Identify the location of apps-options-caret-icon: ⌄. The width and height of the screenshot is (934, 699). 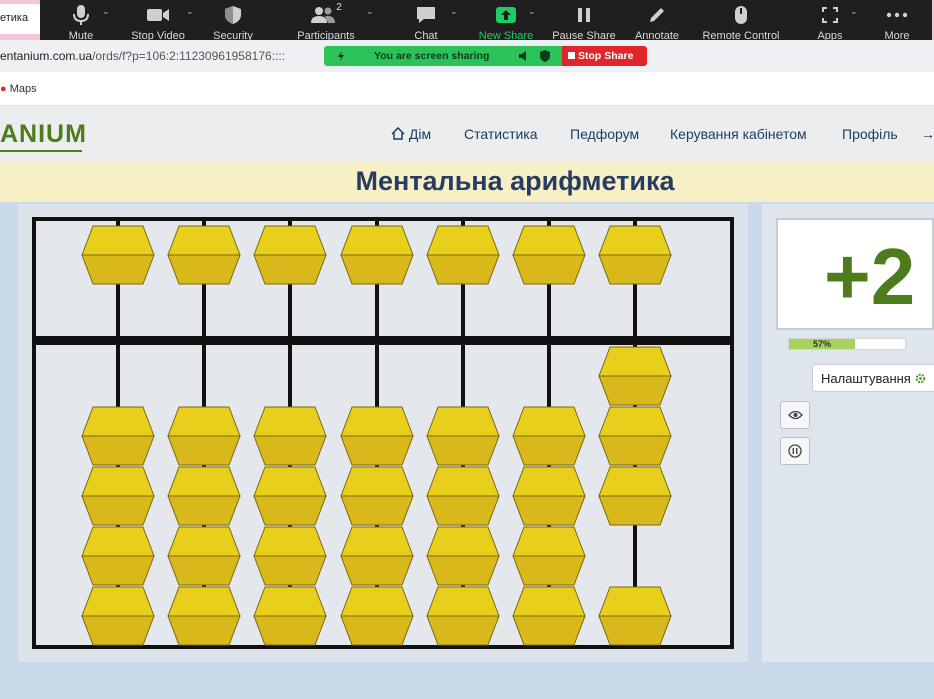
(854, 11).